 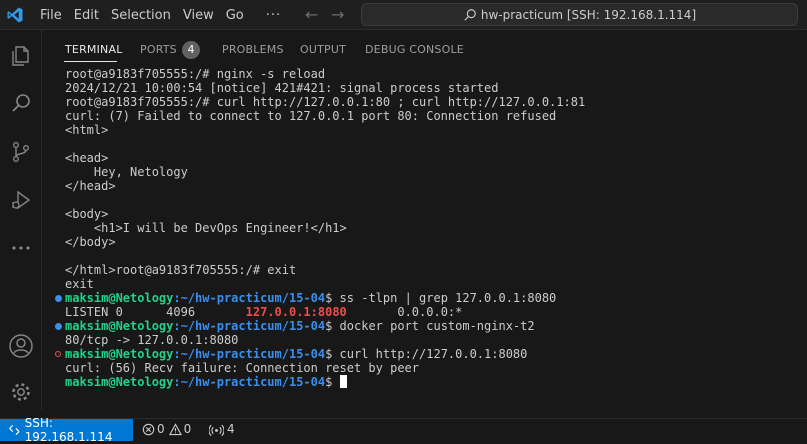 I want to click on menu-edit: Edit, so click(x=86, y=15).